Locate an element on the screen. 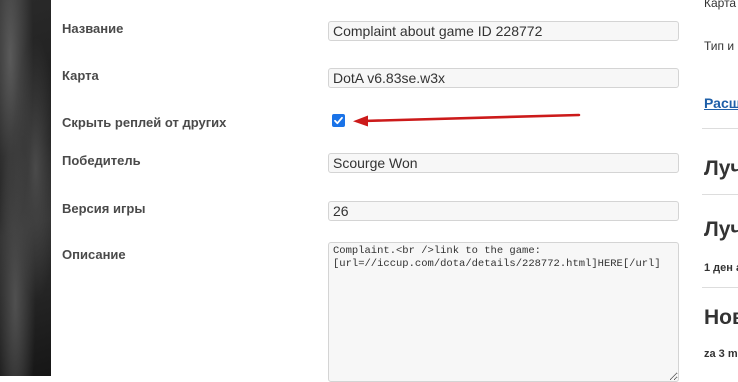 This screenshot has width=738, height=382. sidebar-heading-best-1: Луч is located at coordinates (721, 168).